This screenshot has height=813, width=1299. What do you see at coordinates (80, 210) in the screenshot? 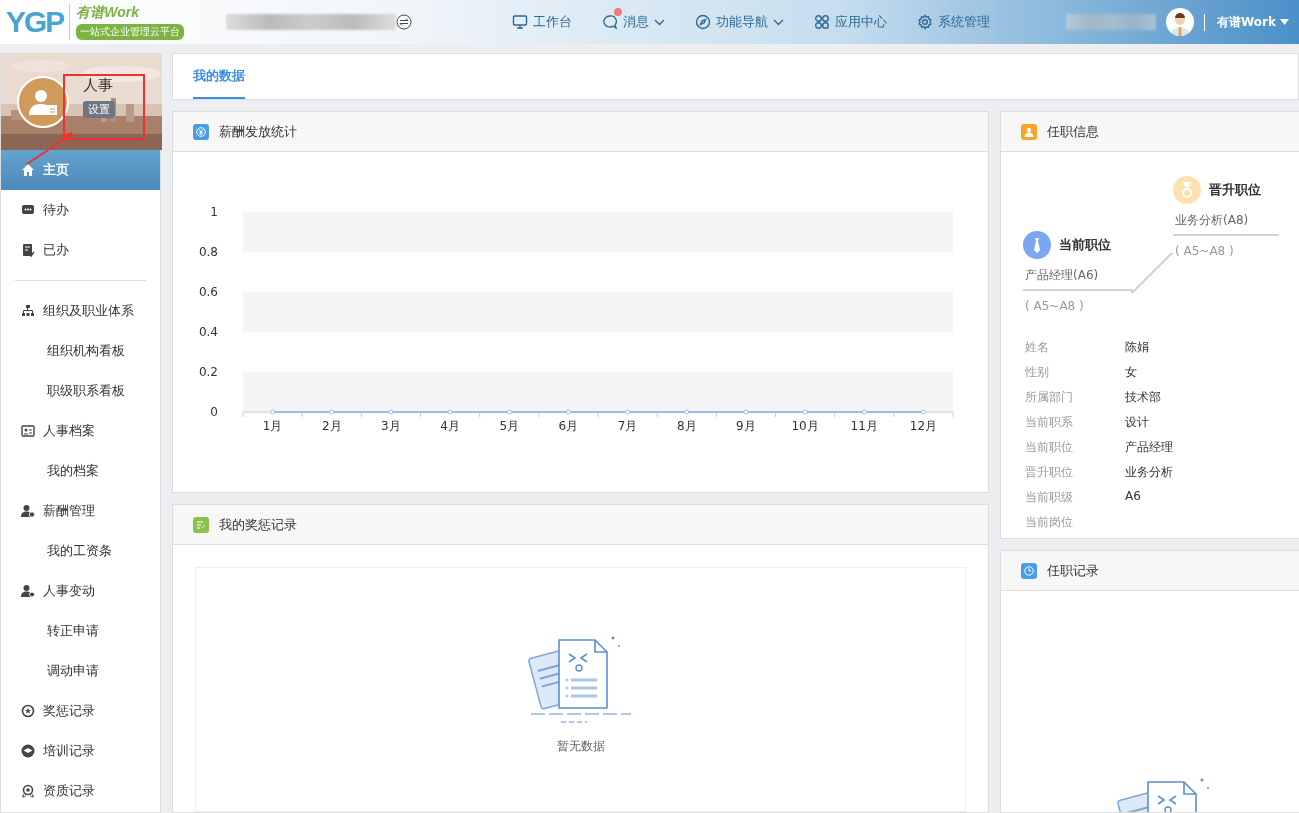
I see `sidebar-item: 待办` at bounding box center [80, 210].